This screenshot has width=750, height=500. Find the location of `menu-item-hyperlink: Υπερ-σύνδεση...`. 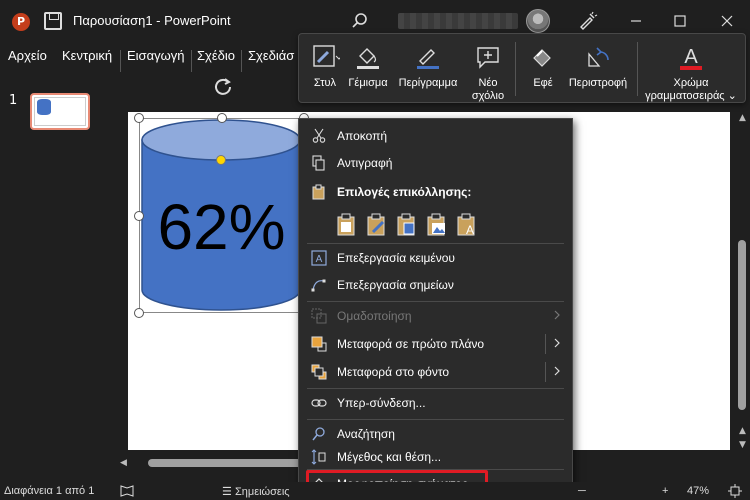

menu-item-hyperlink: Υπερ-σύνδεση... is located at coordinates (435, 403).